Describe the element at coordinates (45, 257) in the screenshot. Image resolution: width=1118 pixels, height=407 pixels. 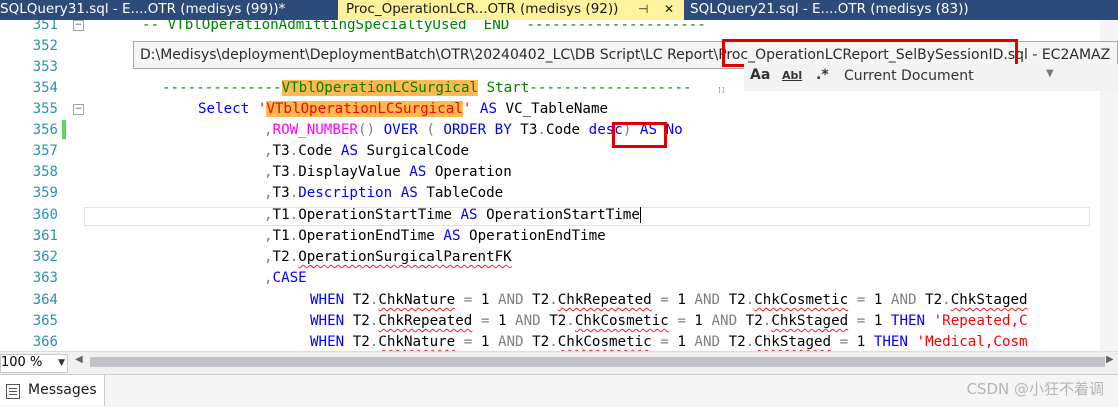
I see `line-number: 362` at that location.